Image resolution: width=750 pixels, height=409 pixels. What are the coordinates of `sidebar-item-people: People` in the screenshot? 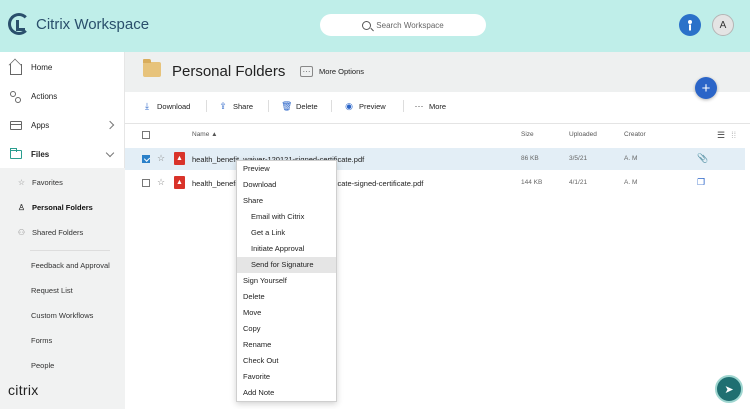 It's located at (42, 365).